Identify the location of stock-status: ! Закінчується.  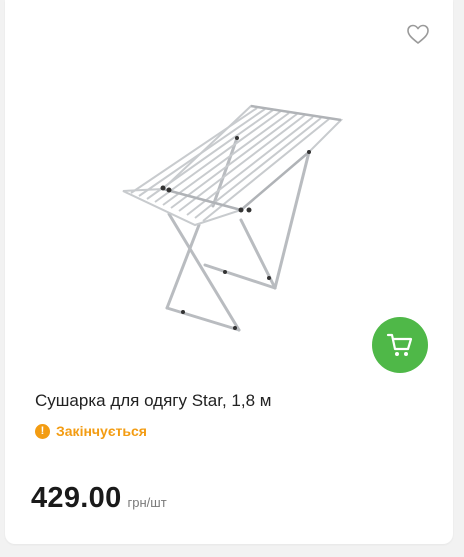
(91, 431).